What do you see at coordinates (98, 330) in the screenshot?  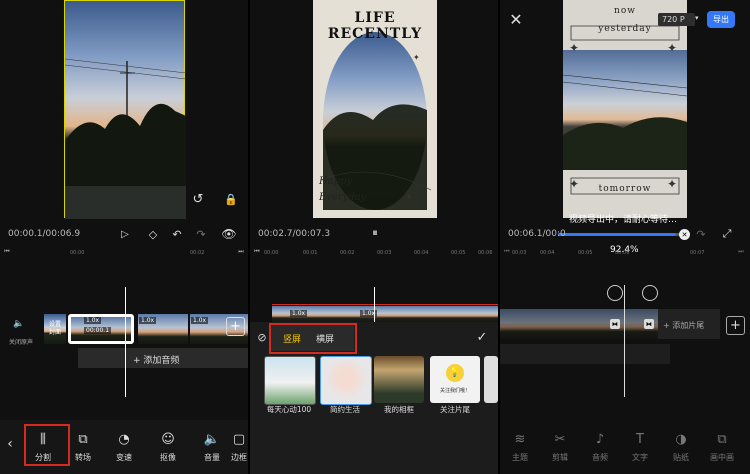 I see `clip-duration: 00:00.1` at bounding box center [98, 330].